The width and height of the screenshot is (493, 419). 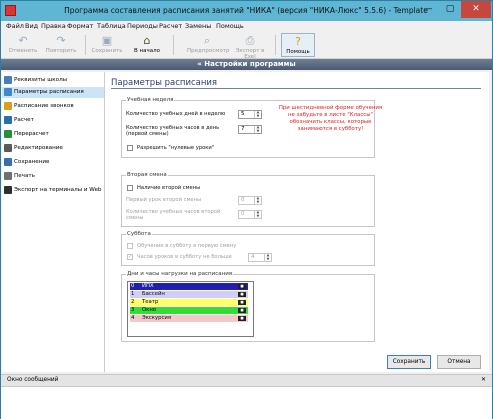 What do you see at coordinates (189, 287) in the screenshot?
I see `list-item: 0 ИПХ ■` at bounding box center [189, 287].